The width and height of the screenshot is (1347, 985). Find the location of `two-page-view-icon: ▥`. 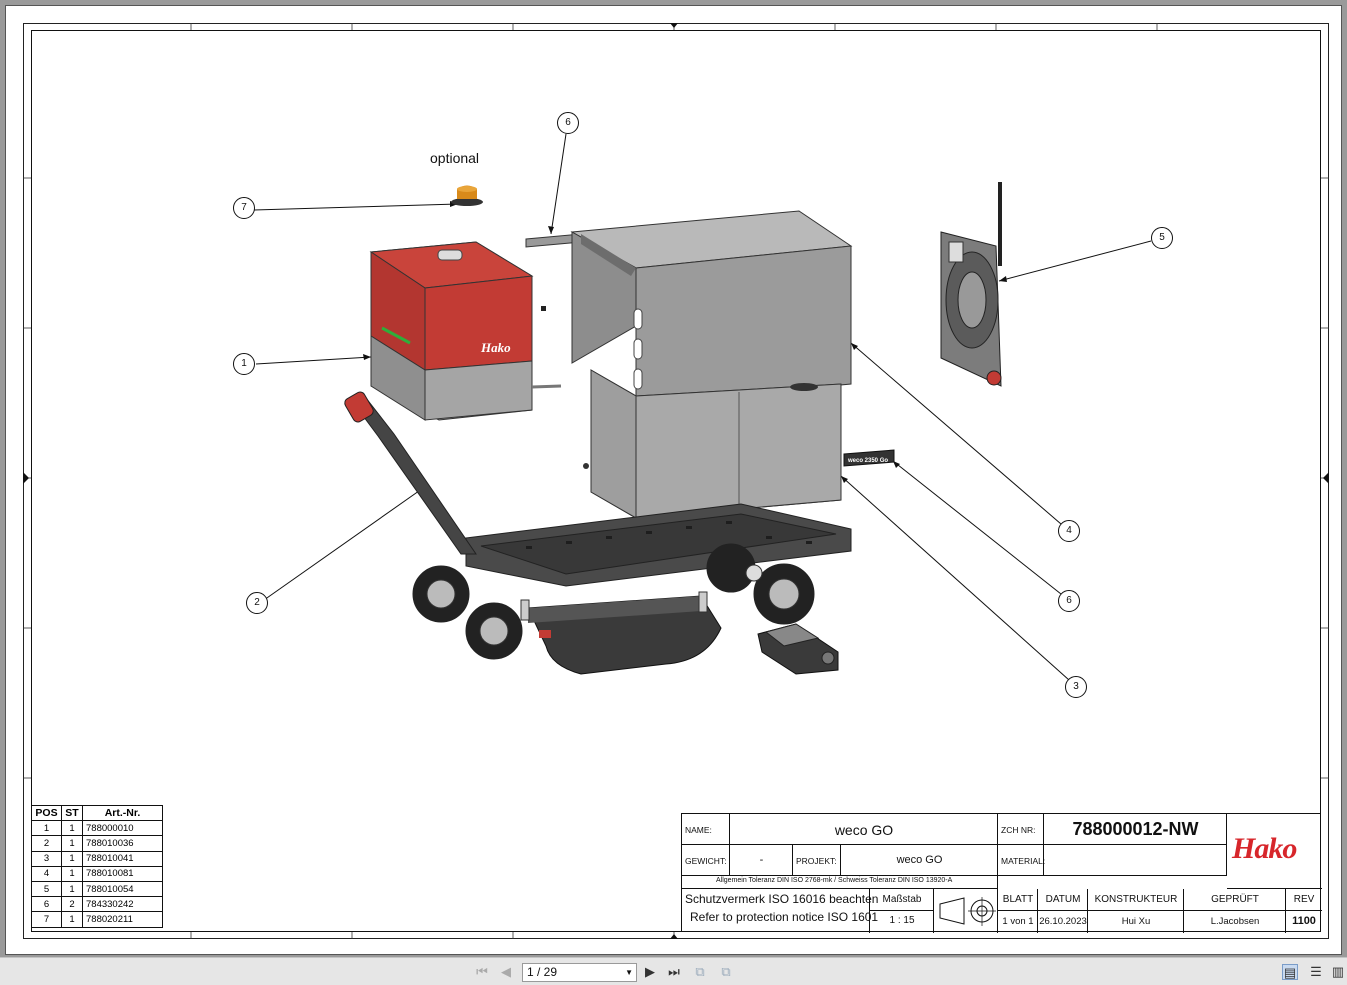

two-page-view-icon: ▥ is located at coordinates (1338, 972).